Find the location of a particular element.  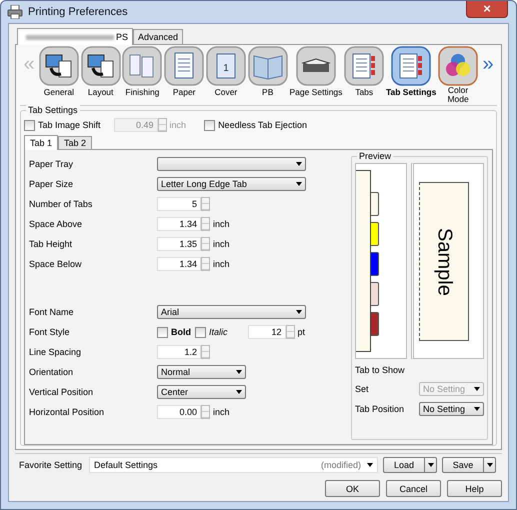

sample-text: Sample is located at coordinates (444, 262).